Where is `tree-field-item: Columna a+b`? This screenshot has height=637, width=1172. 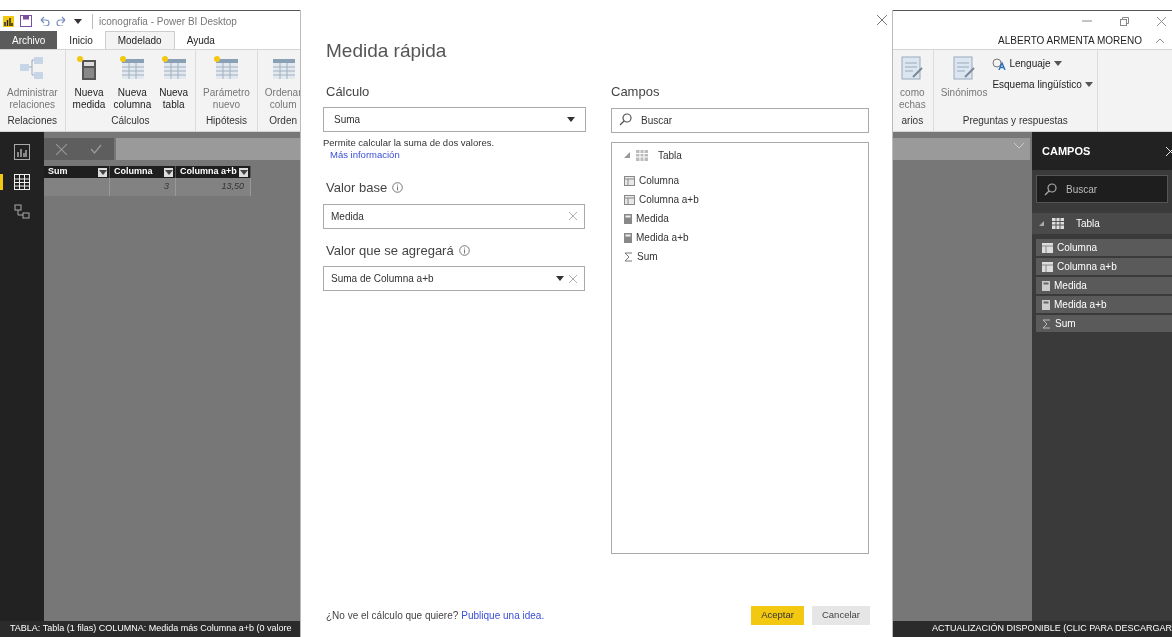
tree-field-item: Columna a+b is located at coordinates (740, 199).